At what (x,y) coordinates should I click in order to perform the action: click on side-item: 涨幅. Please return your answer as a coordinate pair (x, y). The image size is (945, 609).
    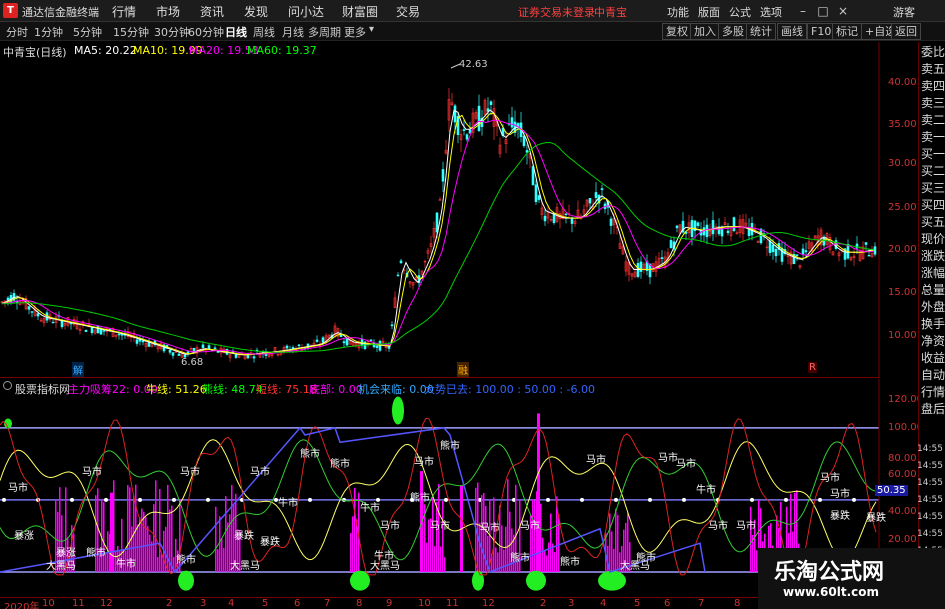
    Looking at the image, I should click on (933, 273).